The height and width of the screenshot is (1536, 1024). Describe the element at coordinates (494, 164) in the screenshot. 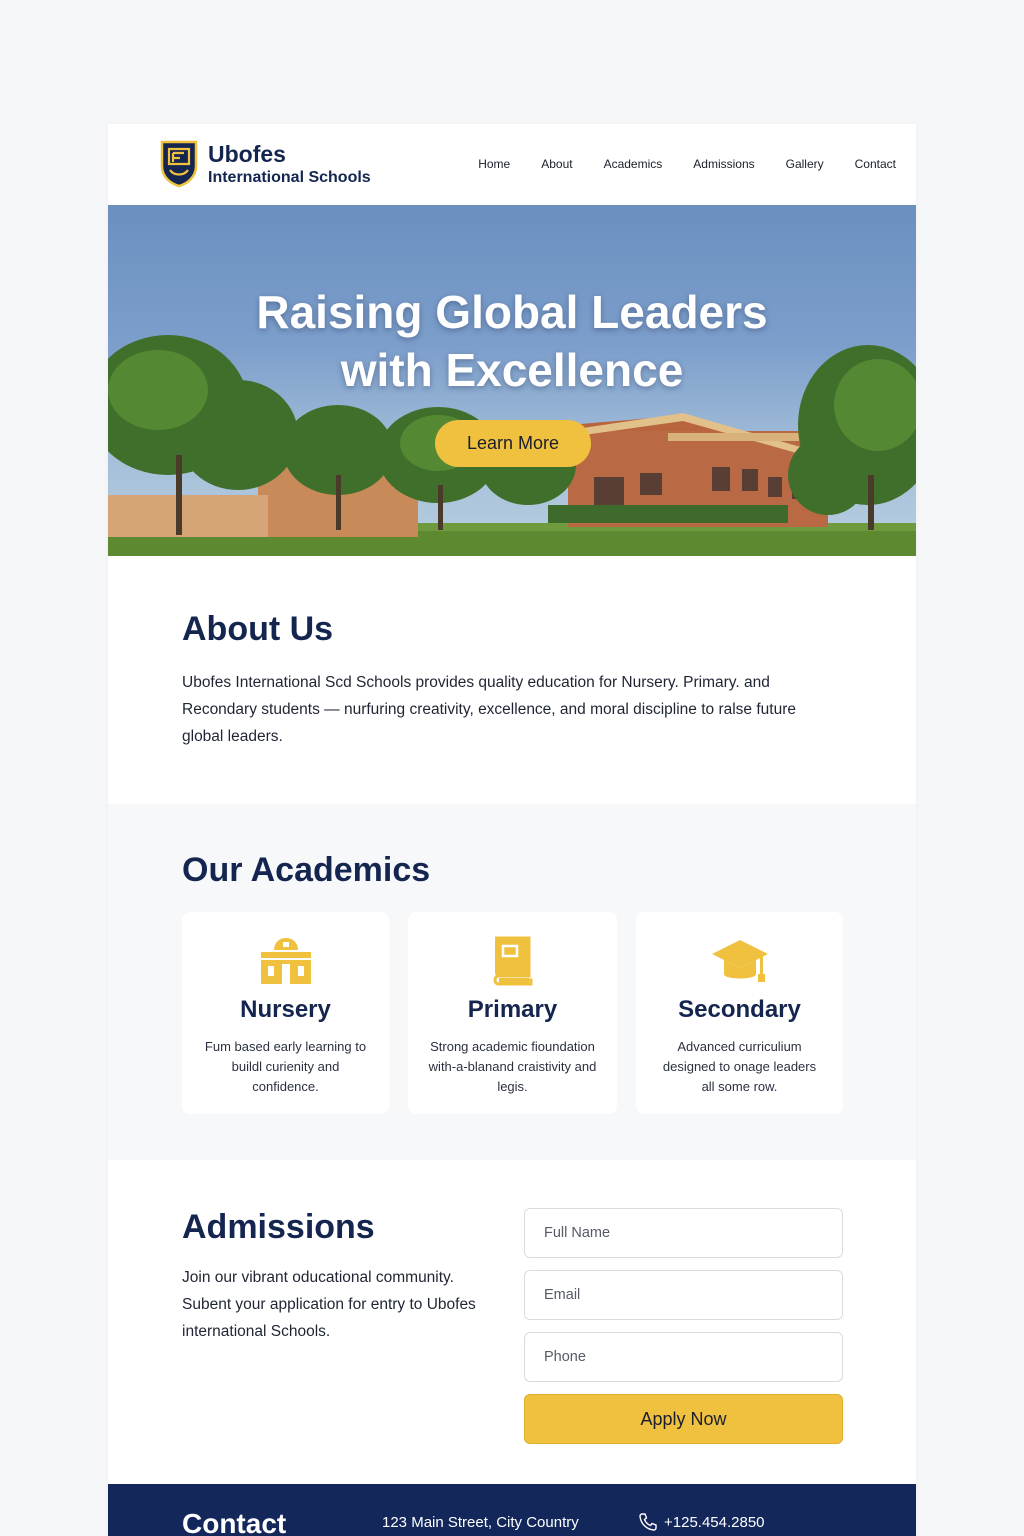

I see `nav-home: Home` at that location.